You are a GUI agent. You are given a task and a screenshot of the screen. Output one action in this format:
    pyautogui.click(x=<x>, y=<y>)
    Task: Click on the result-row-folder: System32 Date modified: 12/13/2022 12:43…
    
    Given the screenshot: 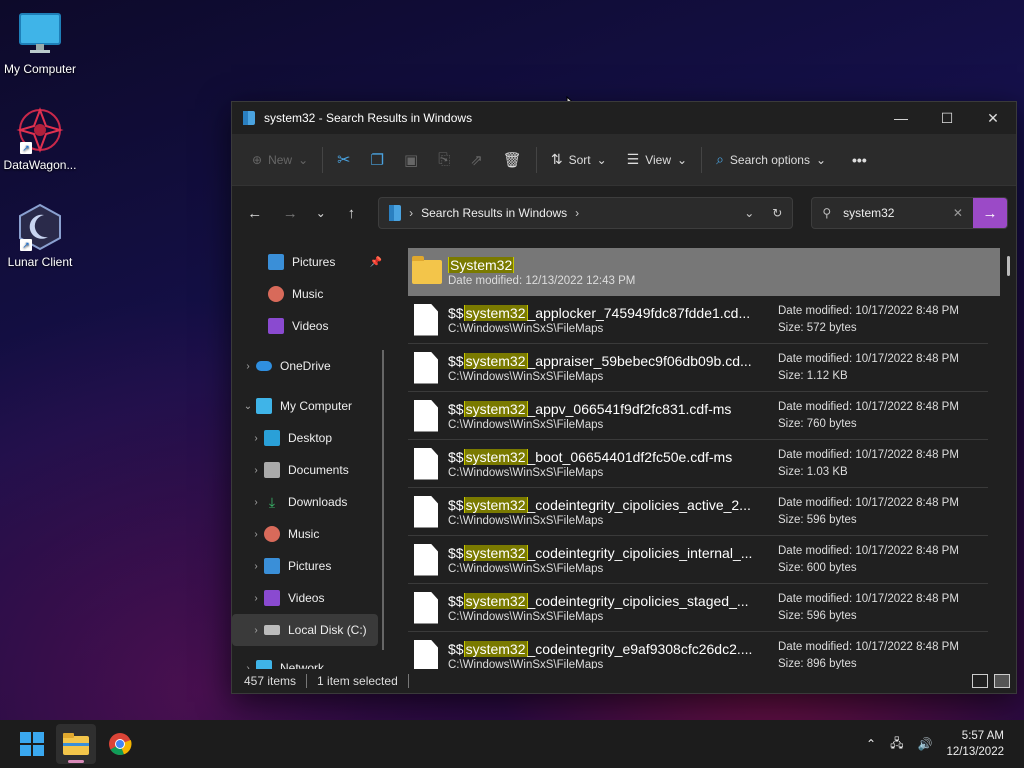 What is the action you would take?
    pyautogui.click(x=704, y=272)
    